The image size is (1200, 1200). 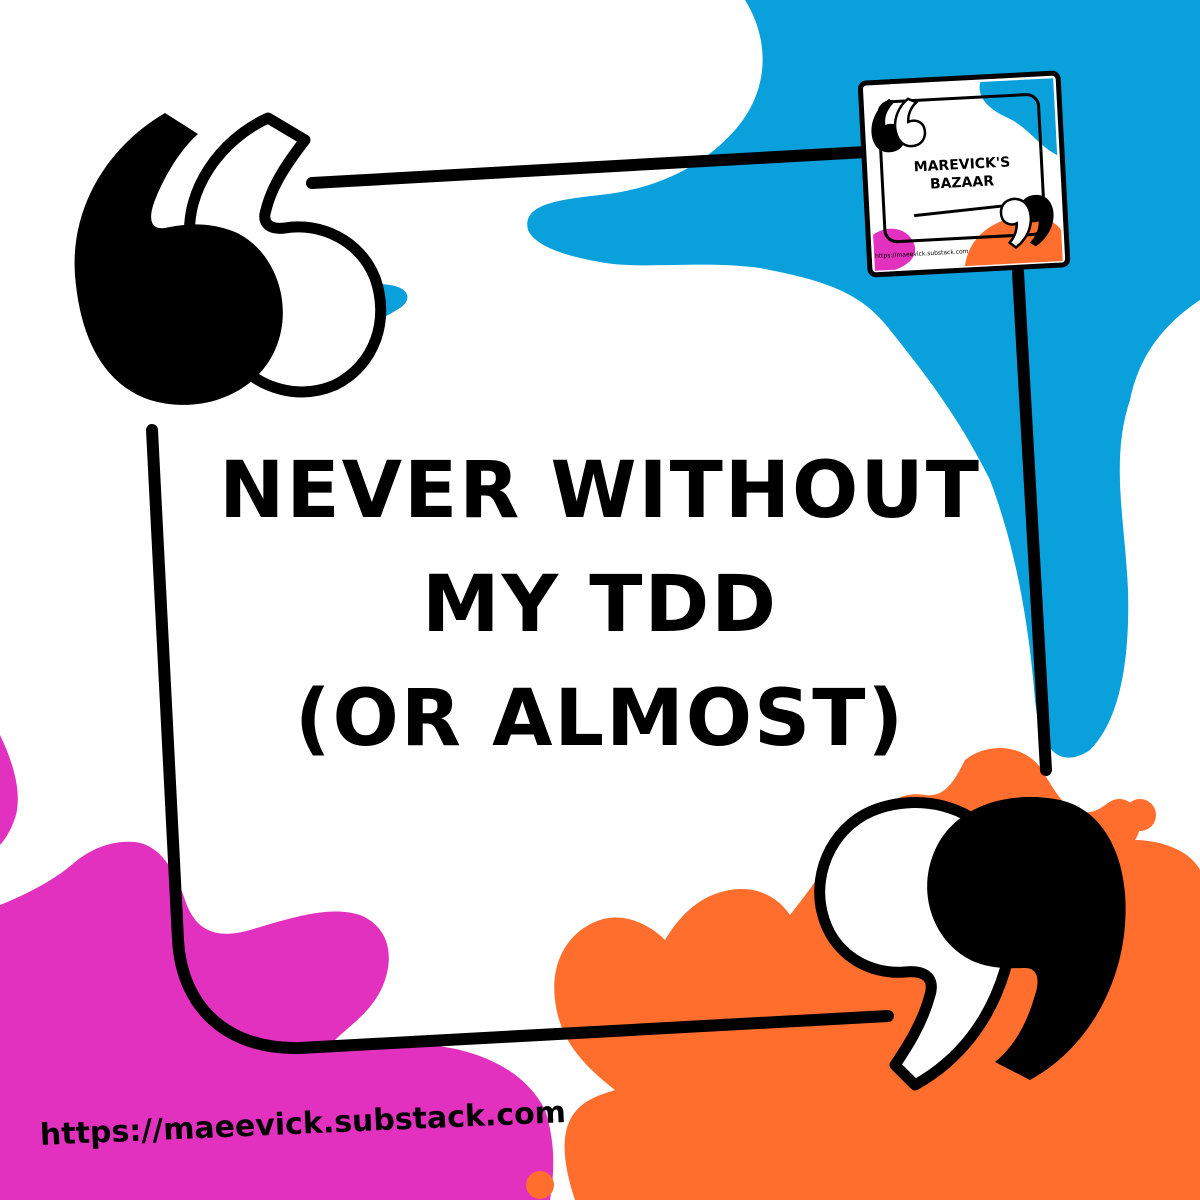 What do you see at coordinates (230, 258) in the screenshot?
I see `open-quote-icon` at bounding box center [230, 258].